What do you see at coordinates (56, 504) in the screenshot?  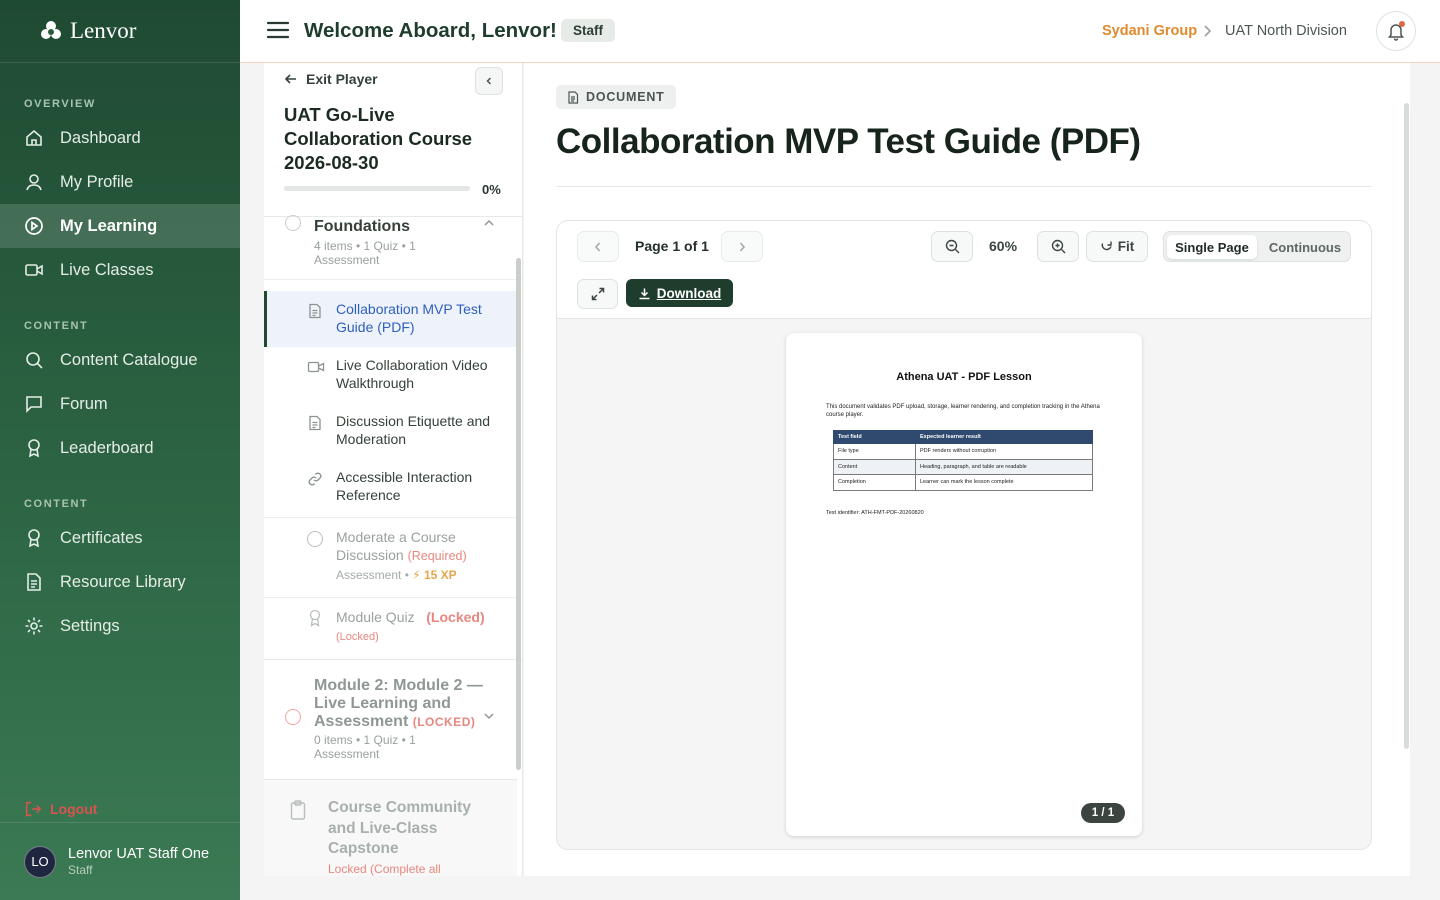 I see `section-label-content-2: CONTENT` at bounding box center [56, 504].